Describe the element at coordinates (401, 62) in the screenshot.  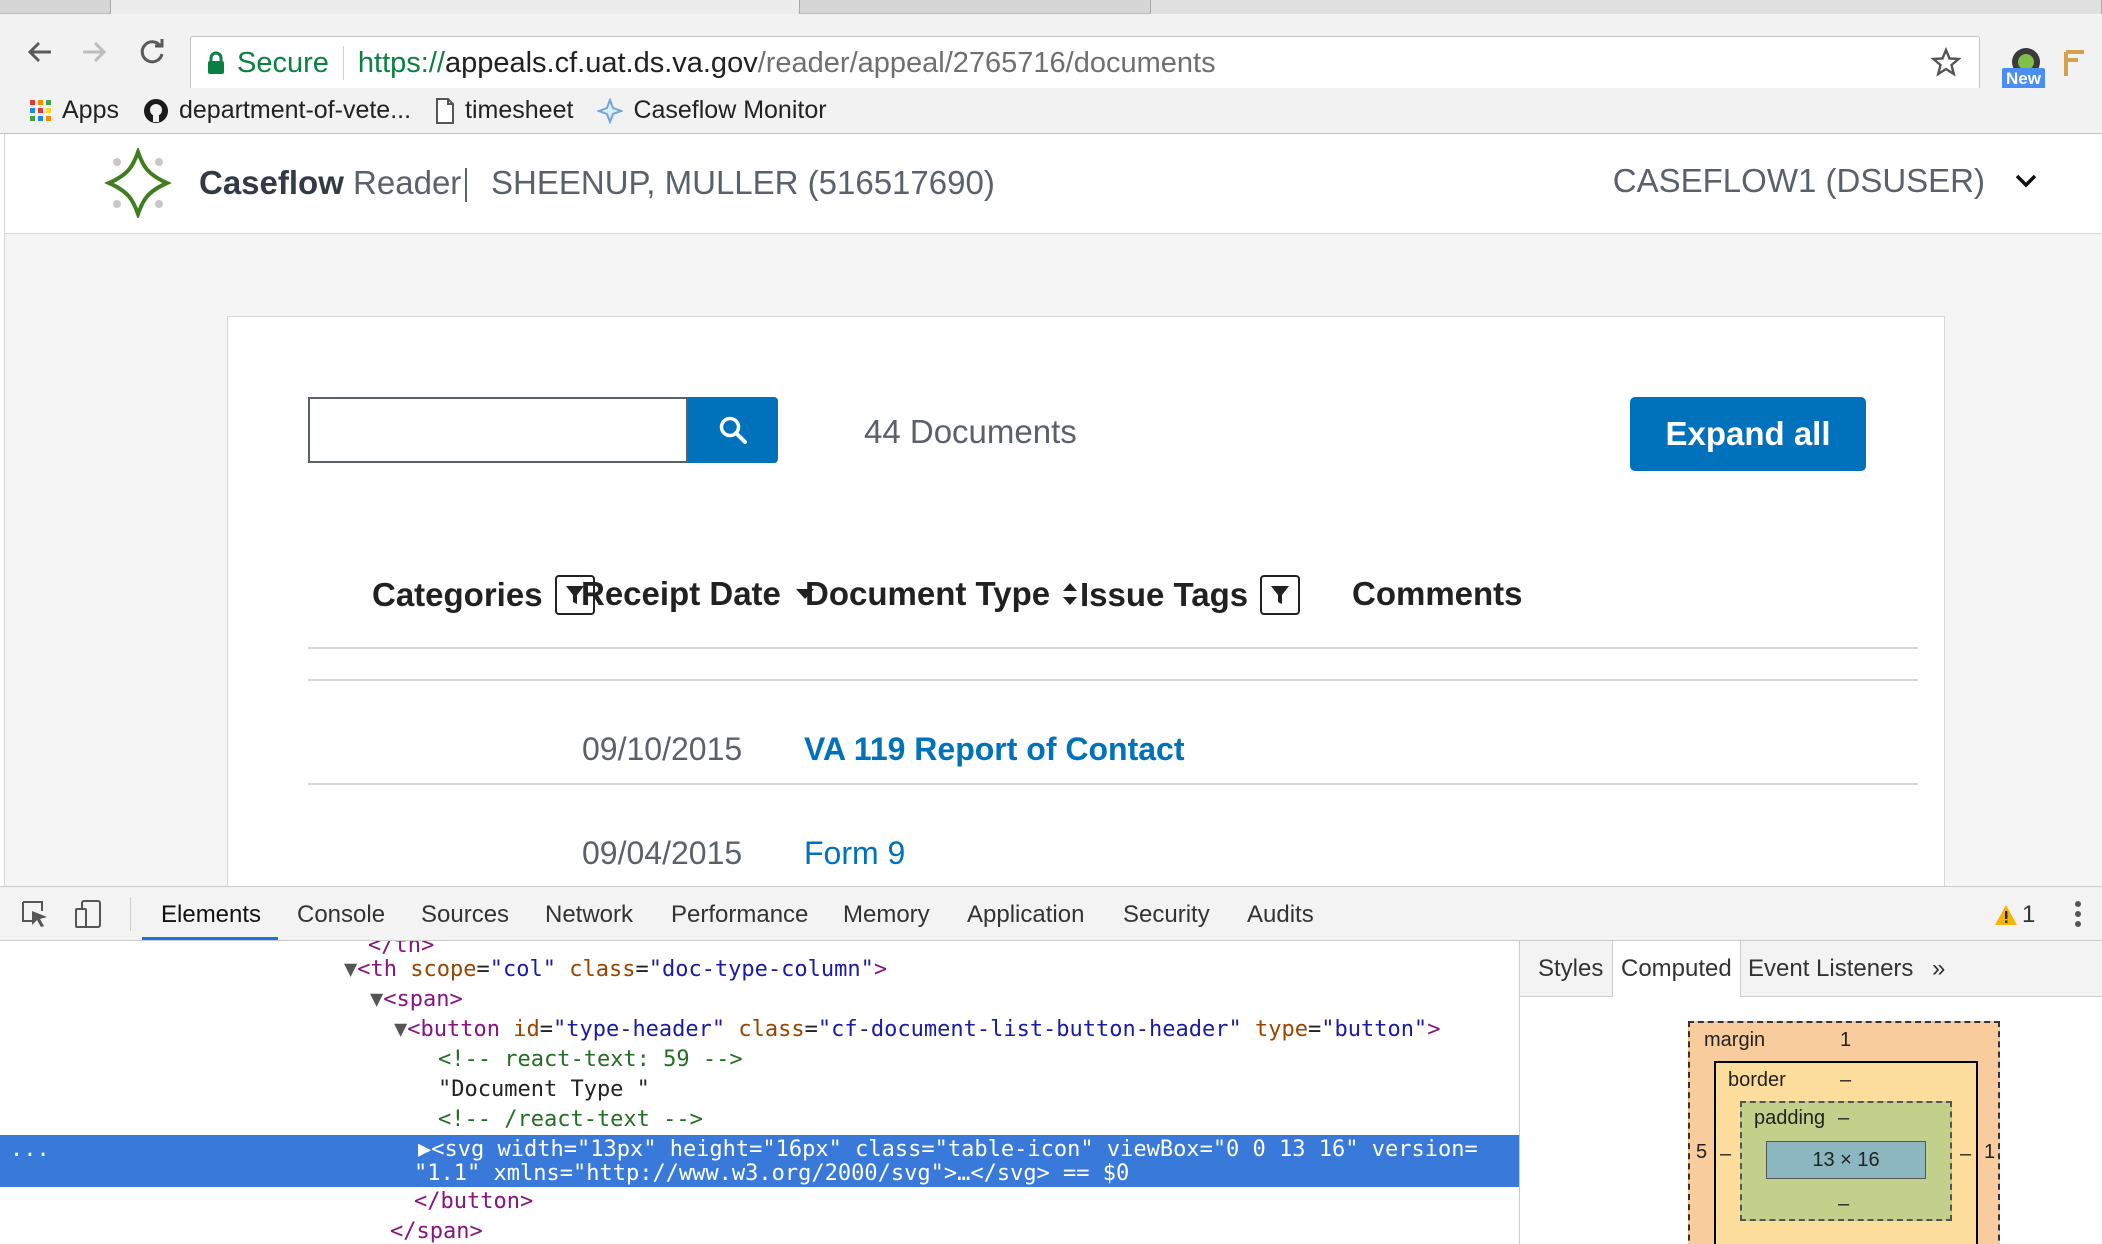
I see `url-scheme: https://` at that location.